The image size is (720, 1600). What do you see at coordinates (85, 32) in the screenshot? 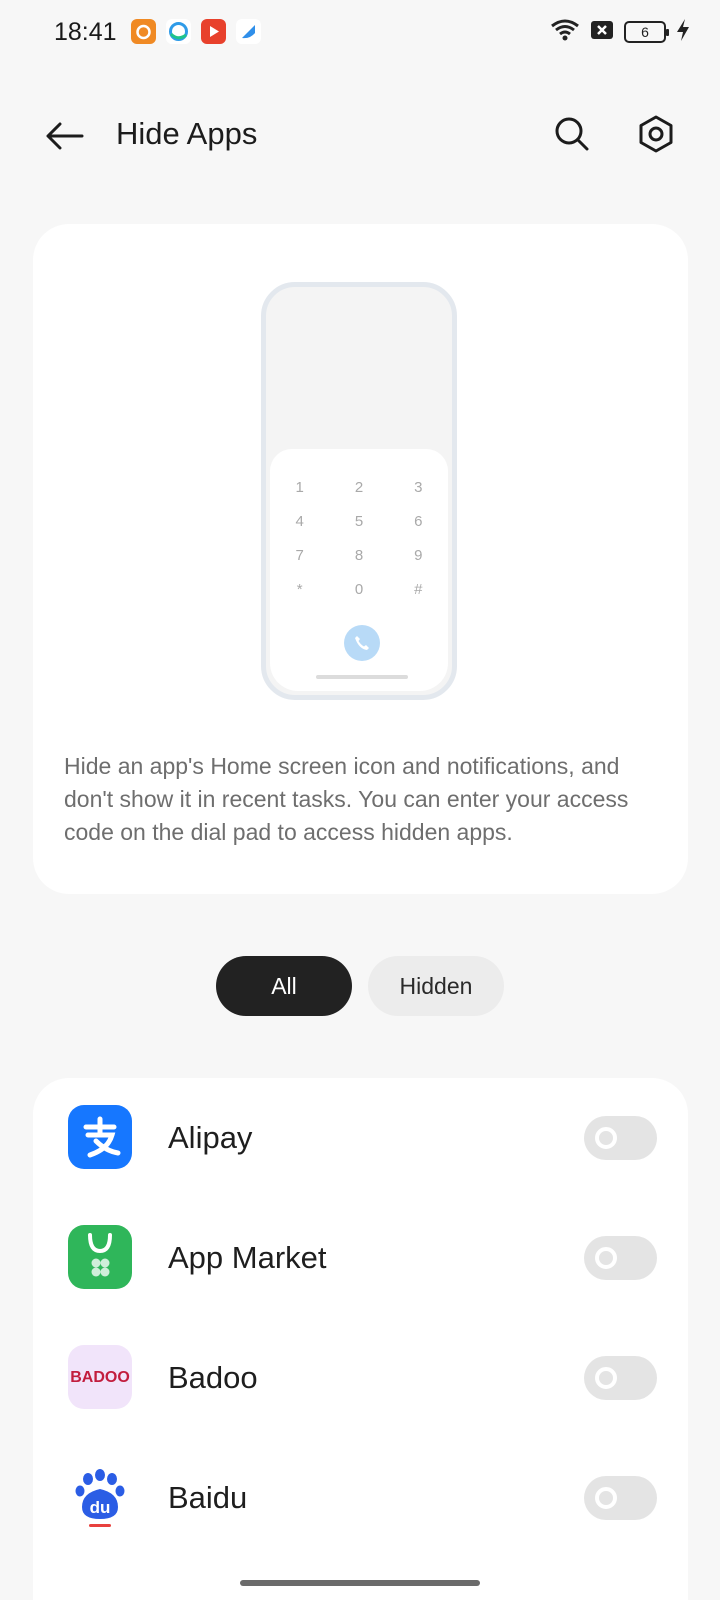
I see `status-time: 18:41` at bounding box center [85, 32].